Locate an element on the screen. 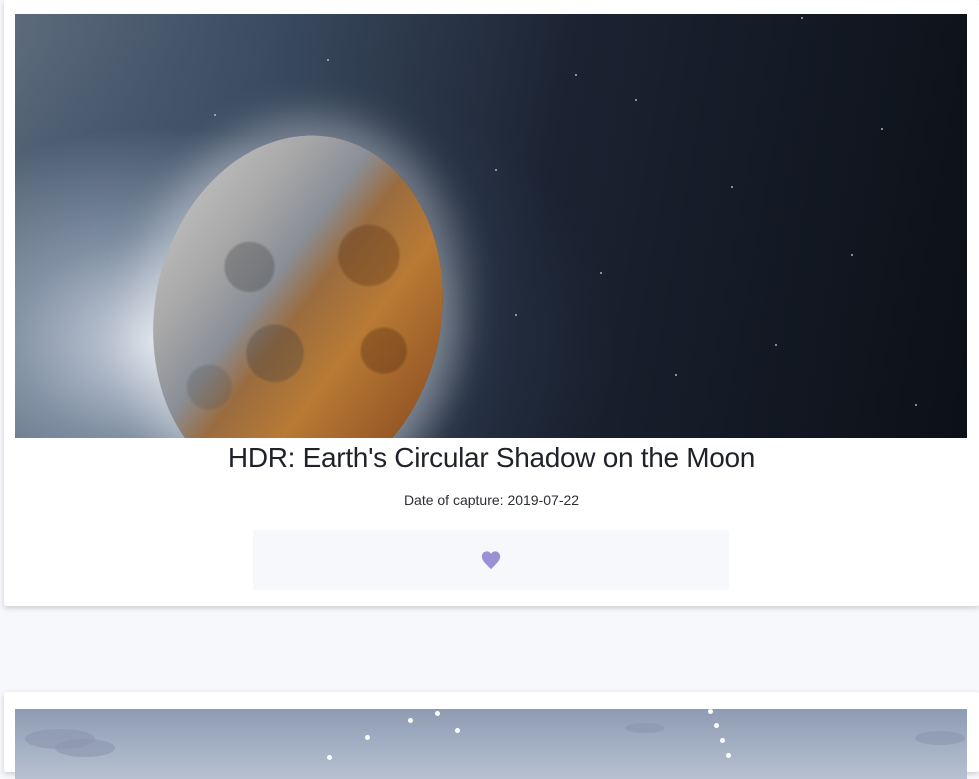 Image resolution: width=979 pixels, height=779 pixels. like-bar is located at coordinates (491, 560).